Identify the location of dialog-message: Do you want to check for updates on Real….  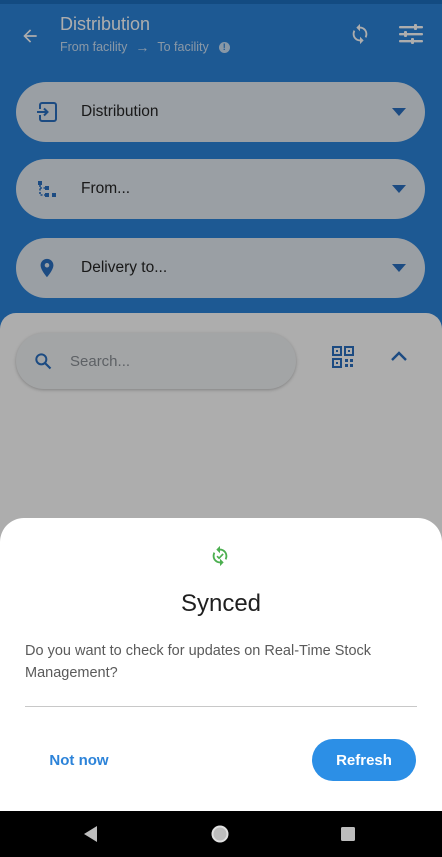
(198, 662).